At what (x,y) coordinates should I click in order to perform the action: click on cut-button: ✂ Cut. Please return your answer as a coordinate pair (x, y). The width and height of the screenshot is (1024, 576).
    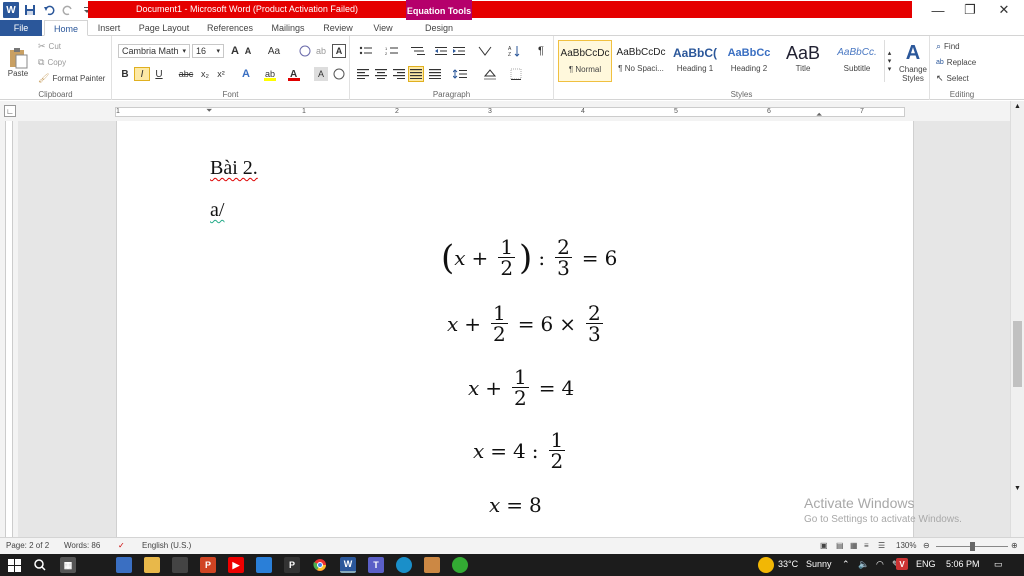
    Looking at the image, I should click on (49, 46).